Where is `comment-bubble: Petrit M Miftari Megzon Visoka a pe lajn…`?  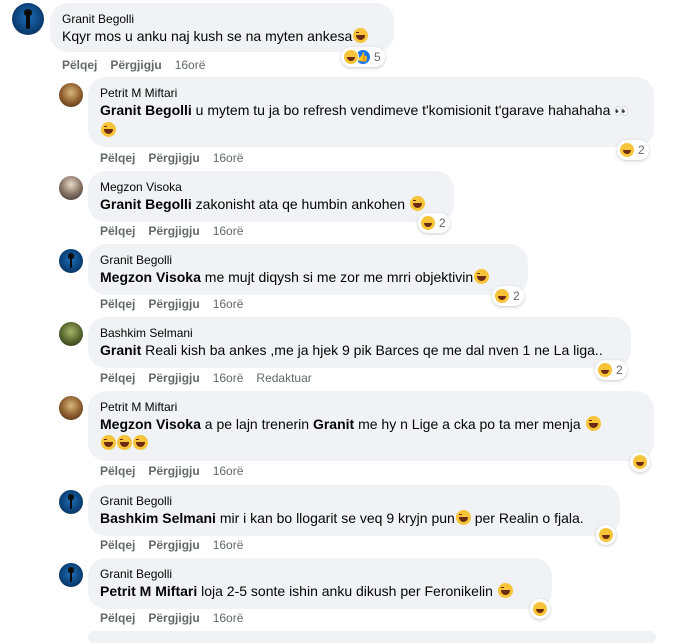 comment-bubble: Petrit M Miftari Megzon Visoka a pe lajn… is located at coordinates (371, 426).